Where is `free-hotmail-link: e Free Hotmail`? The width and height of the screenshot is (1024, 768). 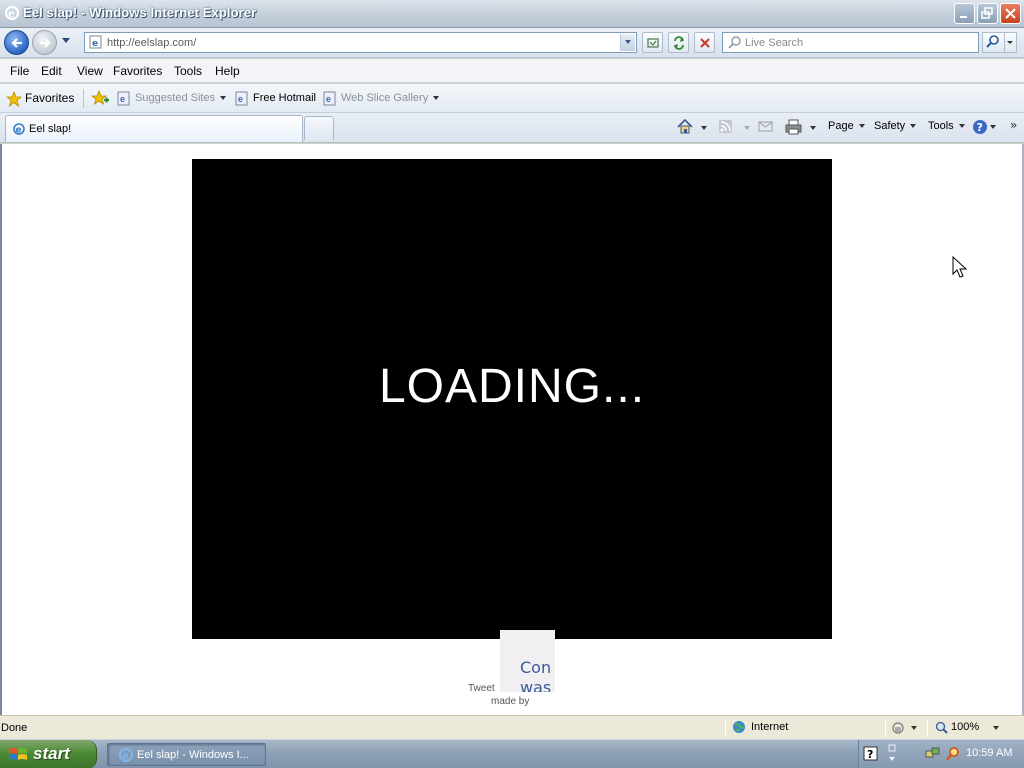 free-hotmail-link: e Free Hotmail is located at coordinates (275, 98).